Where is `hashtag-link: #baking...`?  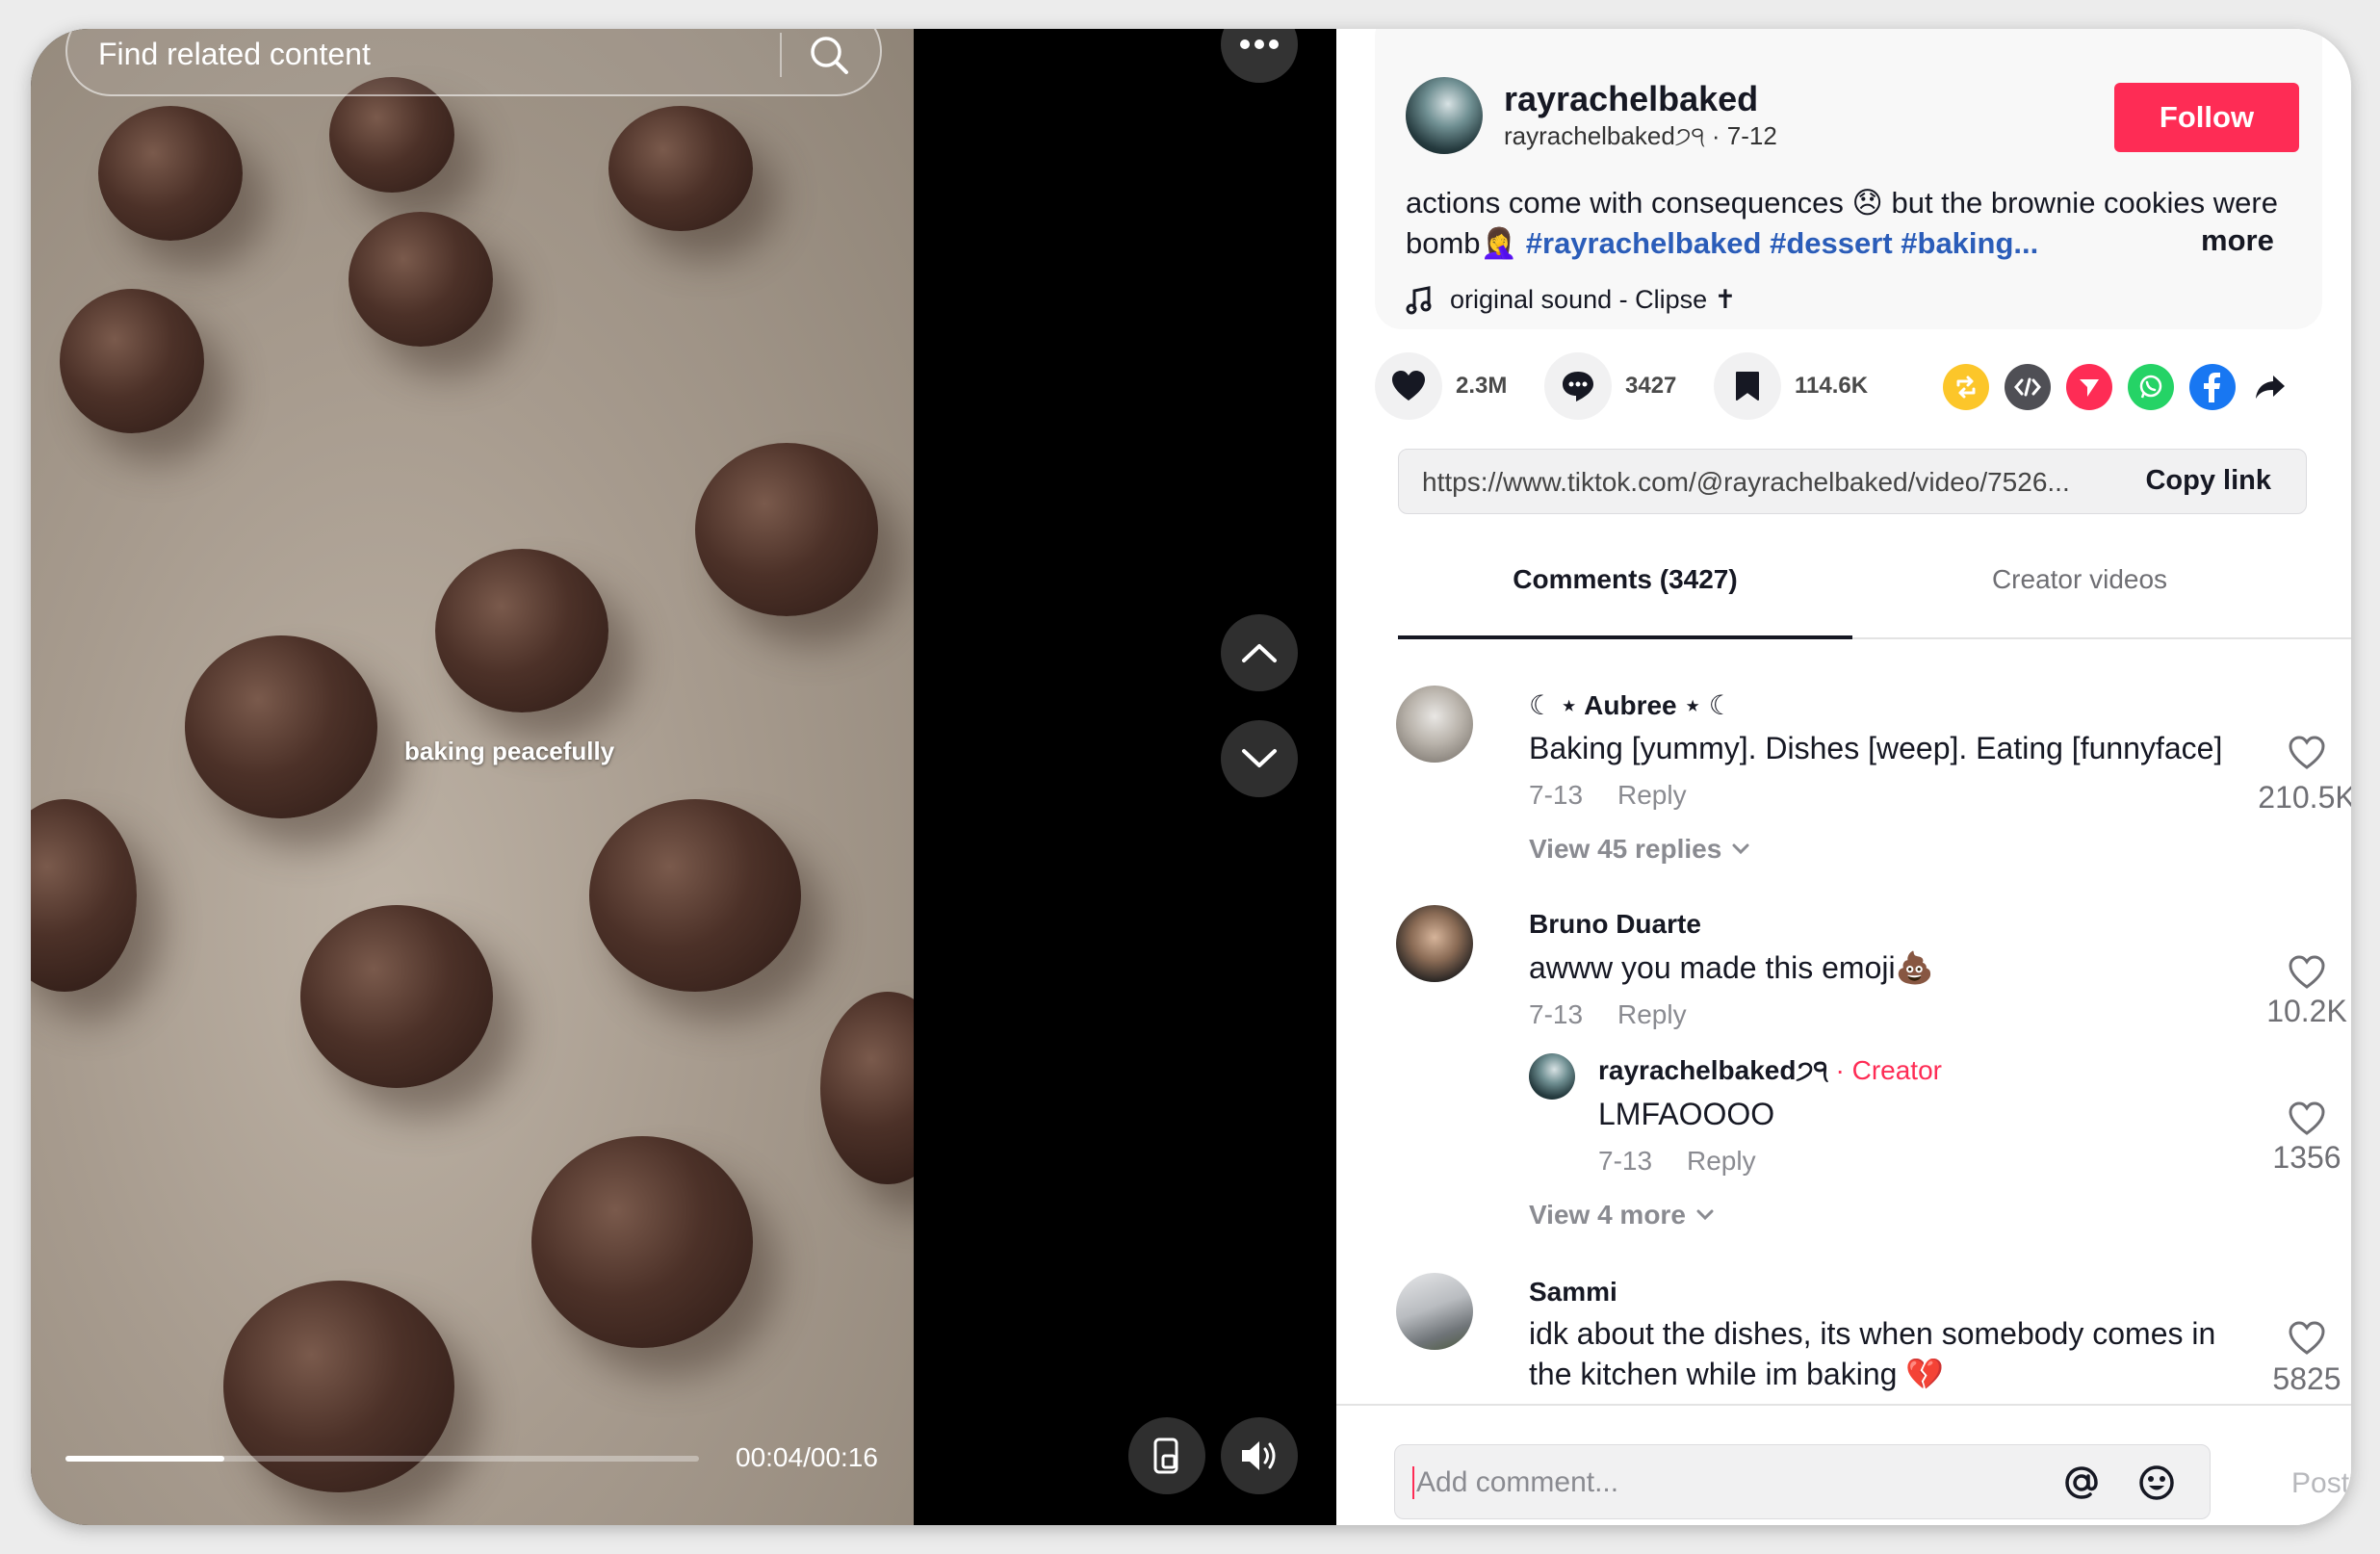
hashtag-link: #baking... is located at coordinates (1970, 243).